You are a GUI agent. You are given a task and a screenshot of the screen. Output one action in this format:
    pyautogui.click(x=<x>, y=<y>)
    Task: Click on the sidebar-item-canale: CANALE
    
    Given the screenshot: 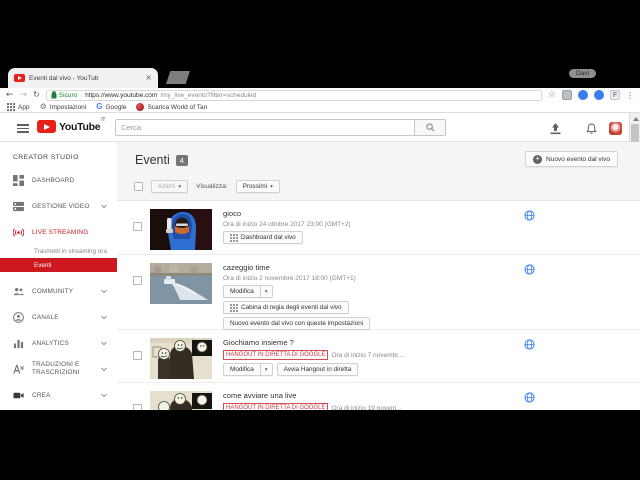 What is the action you would take?
    pyautogui.click(x=58, y=317)
    